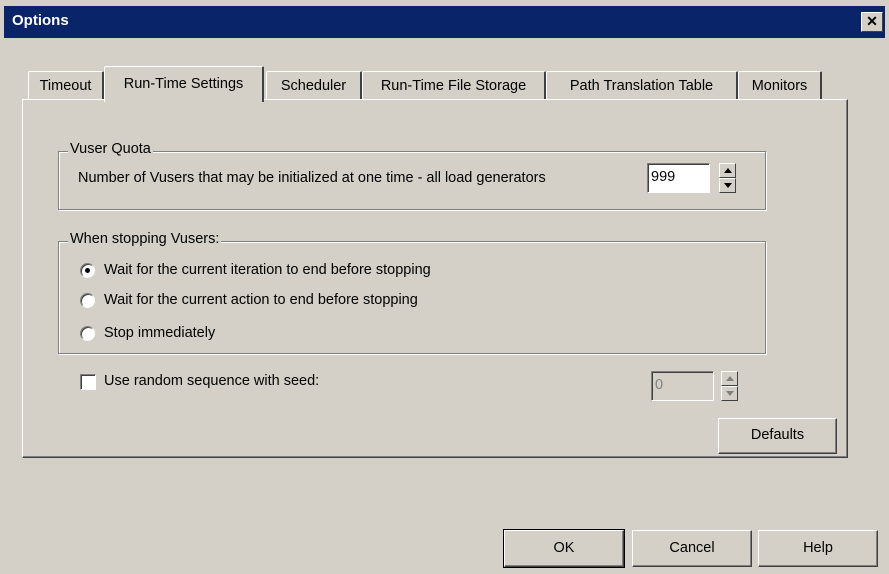 This screenshot has width=889, height=574. What do you see at coordinates (678, 178) in the screenshot?
I see `vuser-quota-input: 999` at bounding box center [678, 178].